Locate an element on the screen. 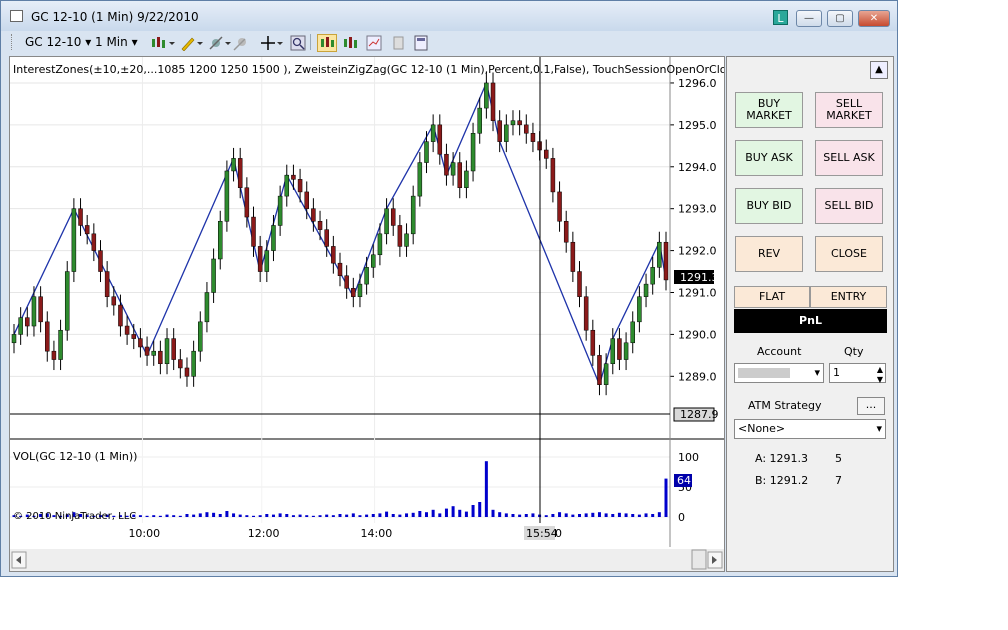  account-select: ▾ is located at coordinates (779, 373).